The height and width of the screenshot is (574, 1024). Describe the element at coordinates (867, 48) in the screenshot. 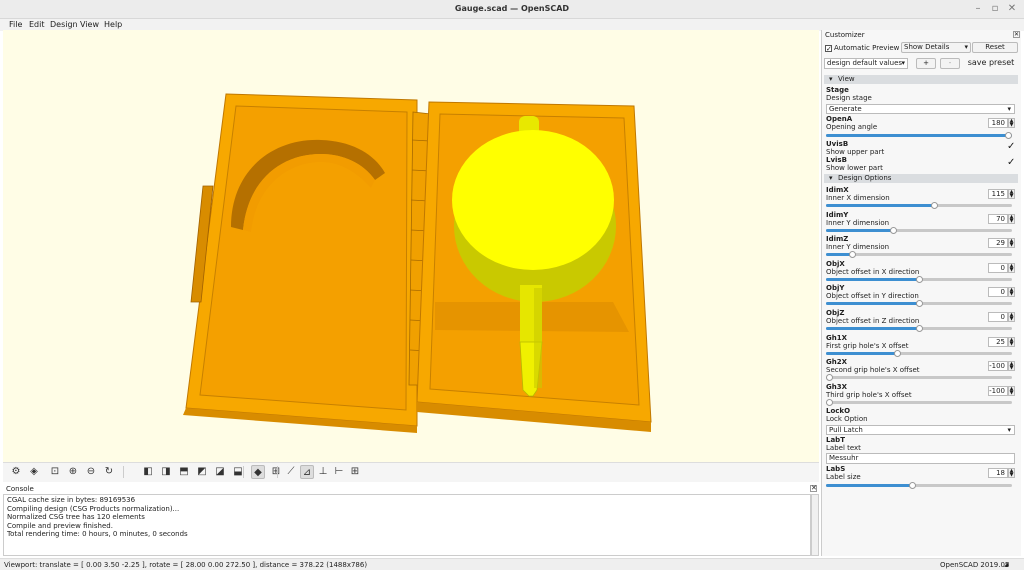

I see `auto-preview-label: Automatic Preview` at that location.